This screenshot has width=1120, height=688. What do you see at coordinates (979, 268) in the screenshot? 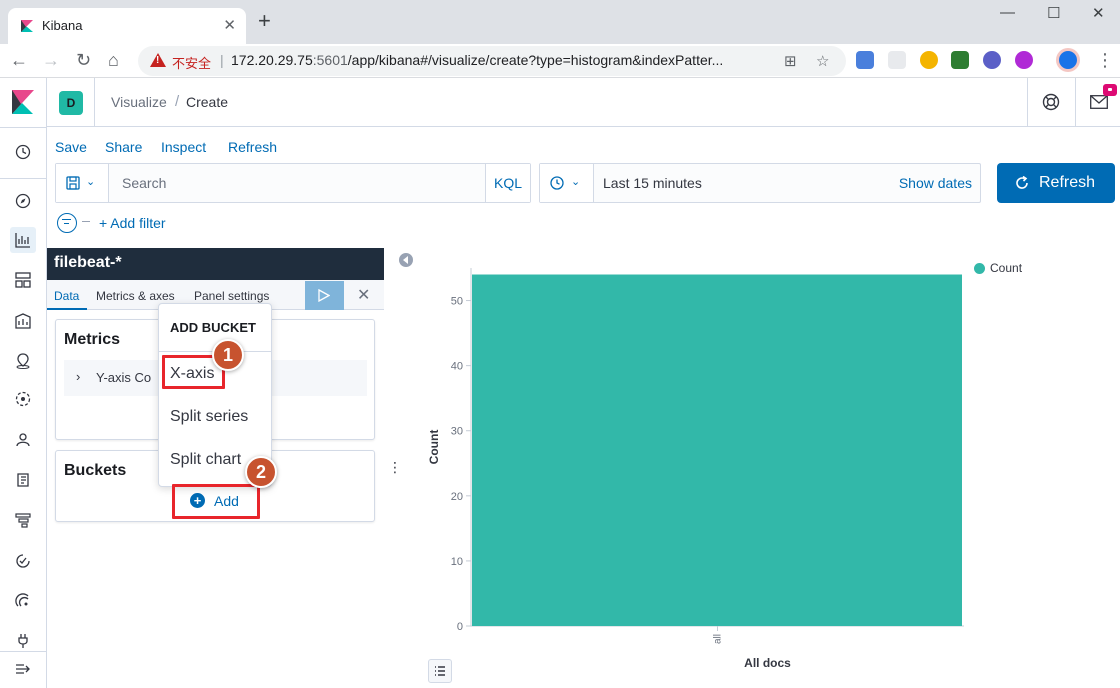
I see `legend-color-dot` at bounding box center [979, 268].